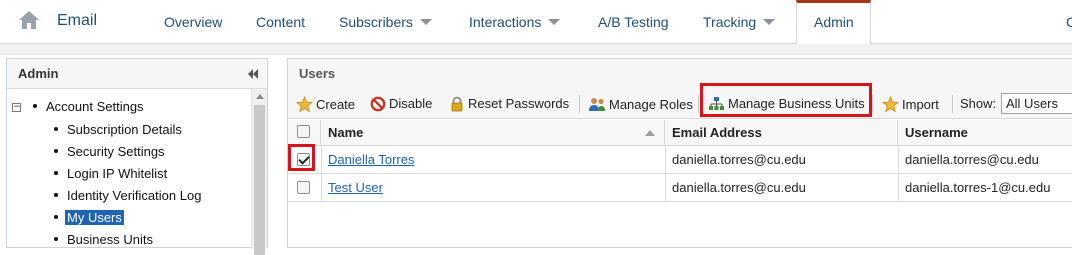 Image resolution: width=1072 pixels, height=255 pixels. I want to click on nav-overview: Overview, so click(193, 22).